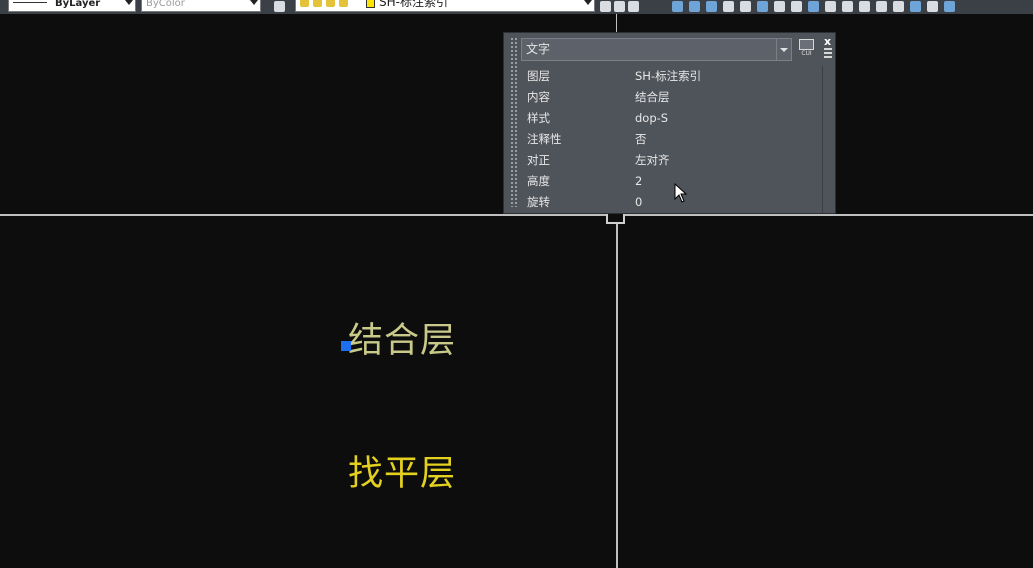  What do you see at coordinates (779, 6) in the screenshot?
I see `circle-icon` at bounding box center [779, 6].